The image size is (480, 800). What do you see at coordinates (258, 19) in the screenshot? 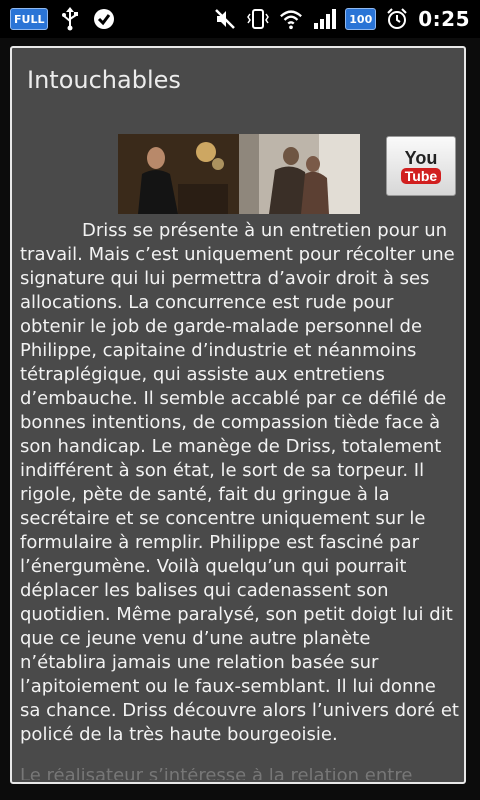
I see `vibrate-icon` at bounding box center [258, 19].